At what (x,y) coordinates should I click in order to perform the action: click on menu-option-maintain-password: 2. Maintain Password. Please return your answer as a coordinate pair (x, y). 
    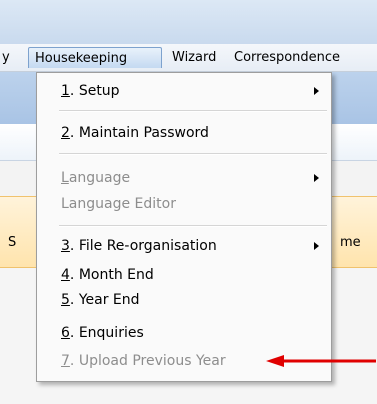
    Looking at the image, I should click on (184, 133).